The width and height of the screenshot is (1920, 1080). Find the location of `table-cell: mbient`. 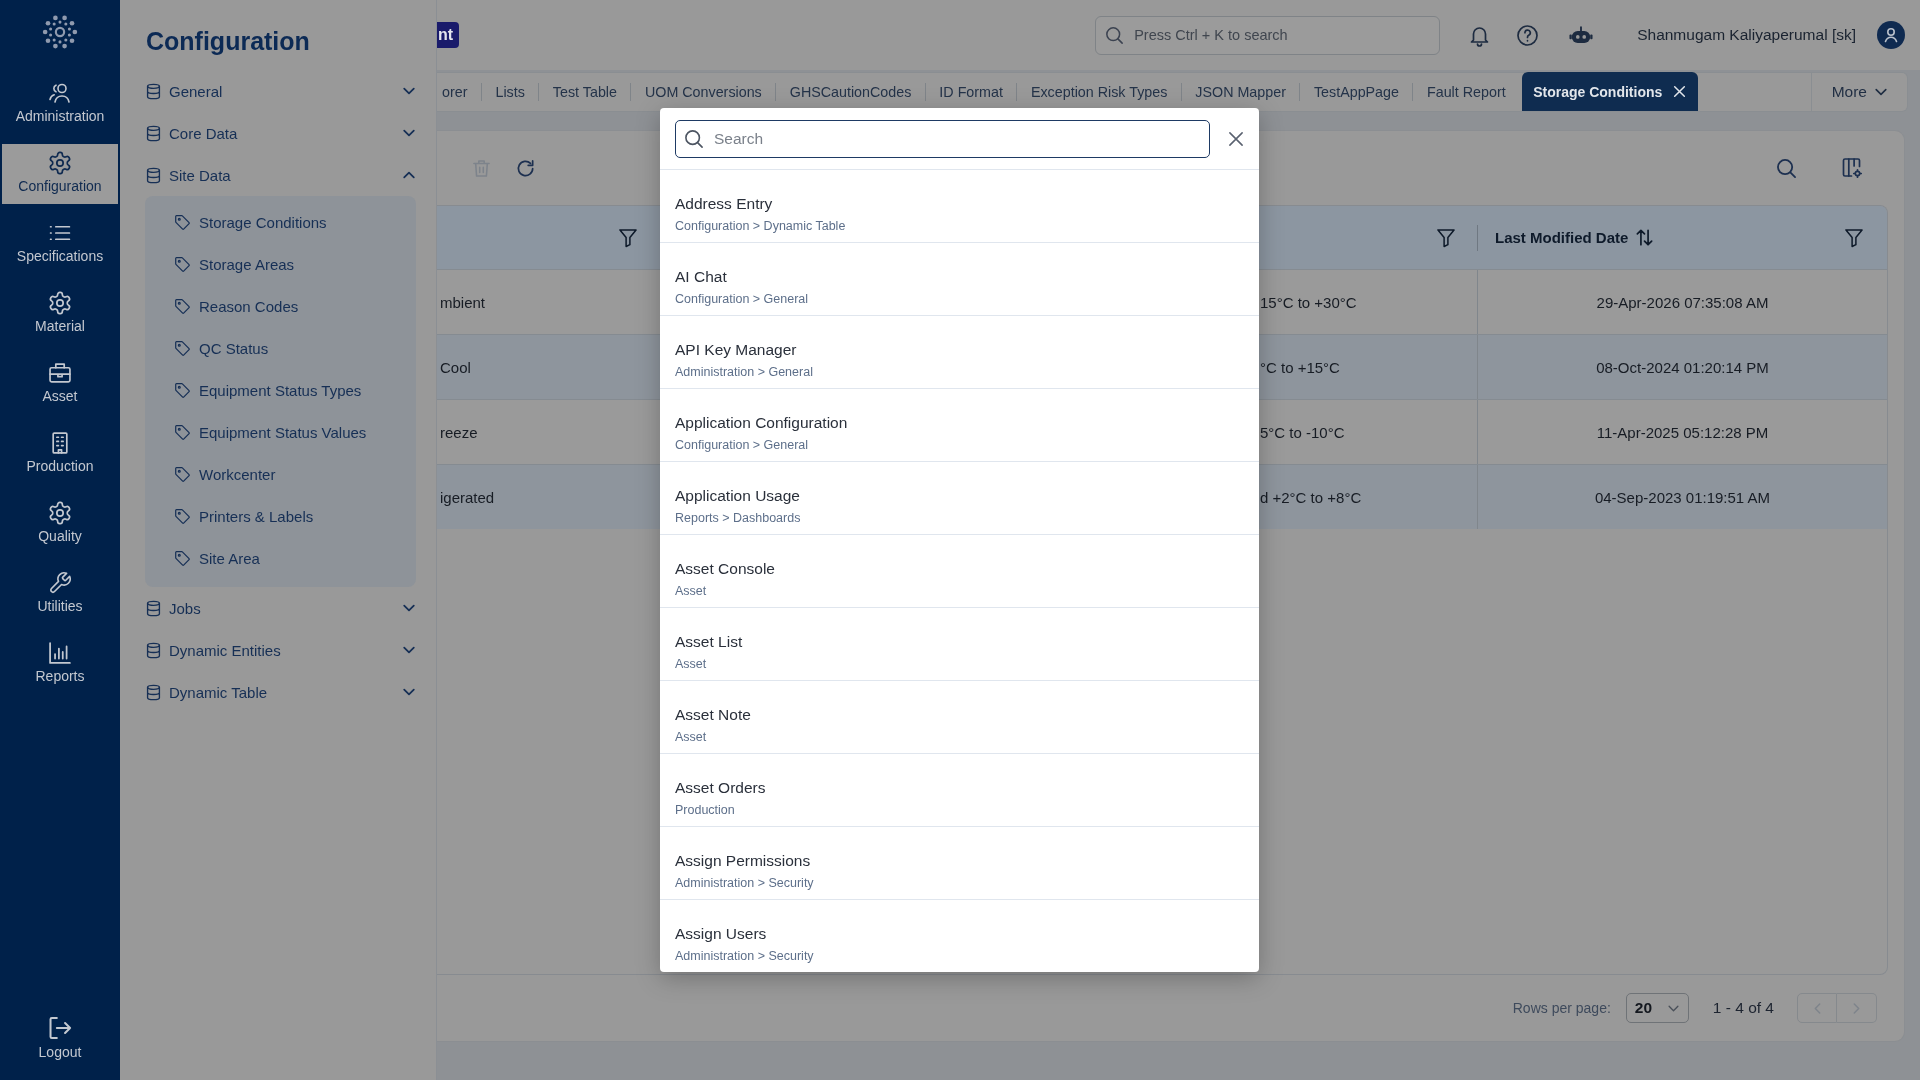

table-cell: mbient is located at coordinates (463, 302).